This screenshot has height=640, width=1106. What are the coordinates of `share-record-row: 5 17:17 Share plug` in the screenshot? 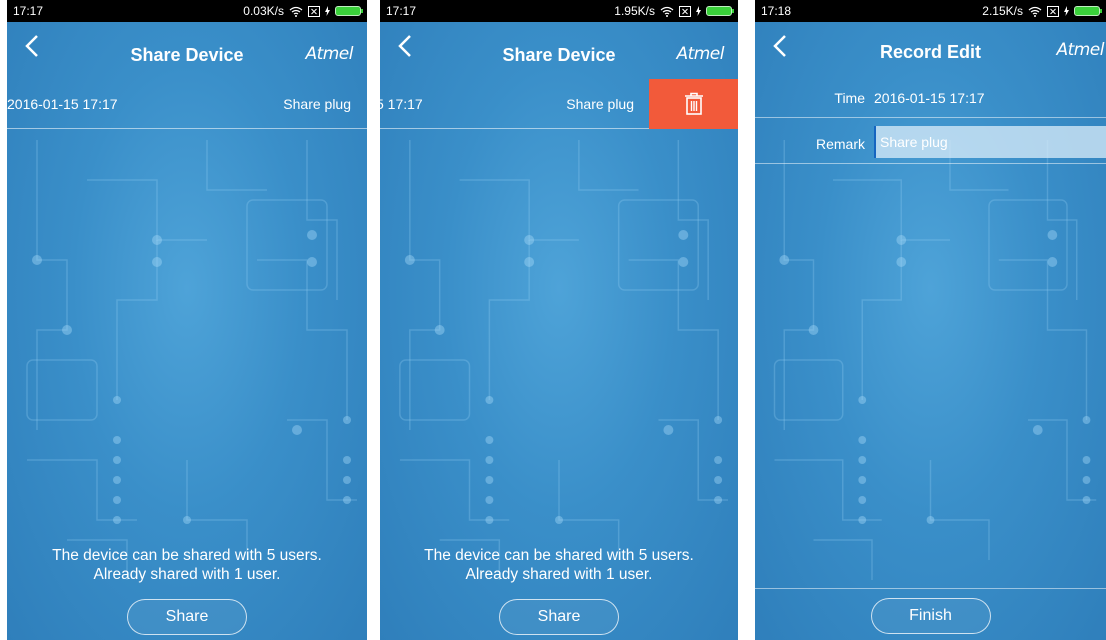 It's located at (559, 104).